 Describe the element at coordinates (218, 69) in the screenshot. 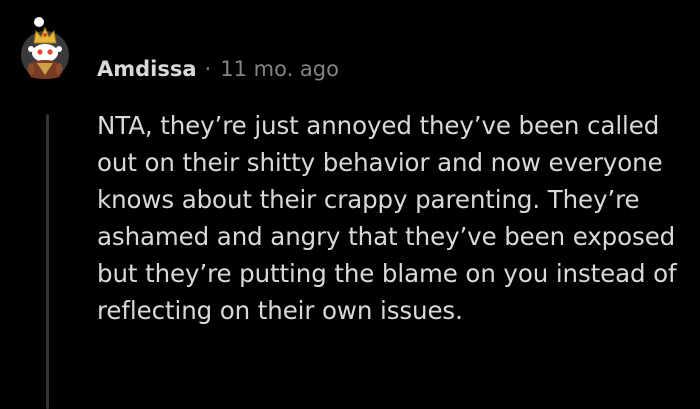

I see `comment-meta: Amdissa · 11 mo. ago` at that location.